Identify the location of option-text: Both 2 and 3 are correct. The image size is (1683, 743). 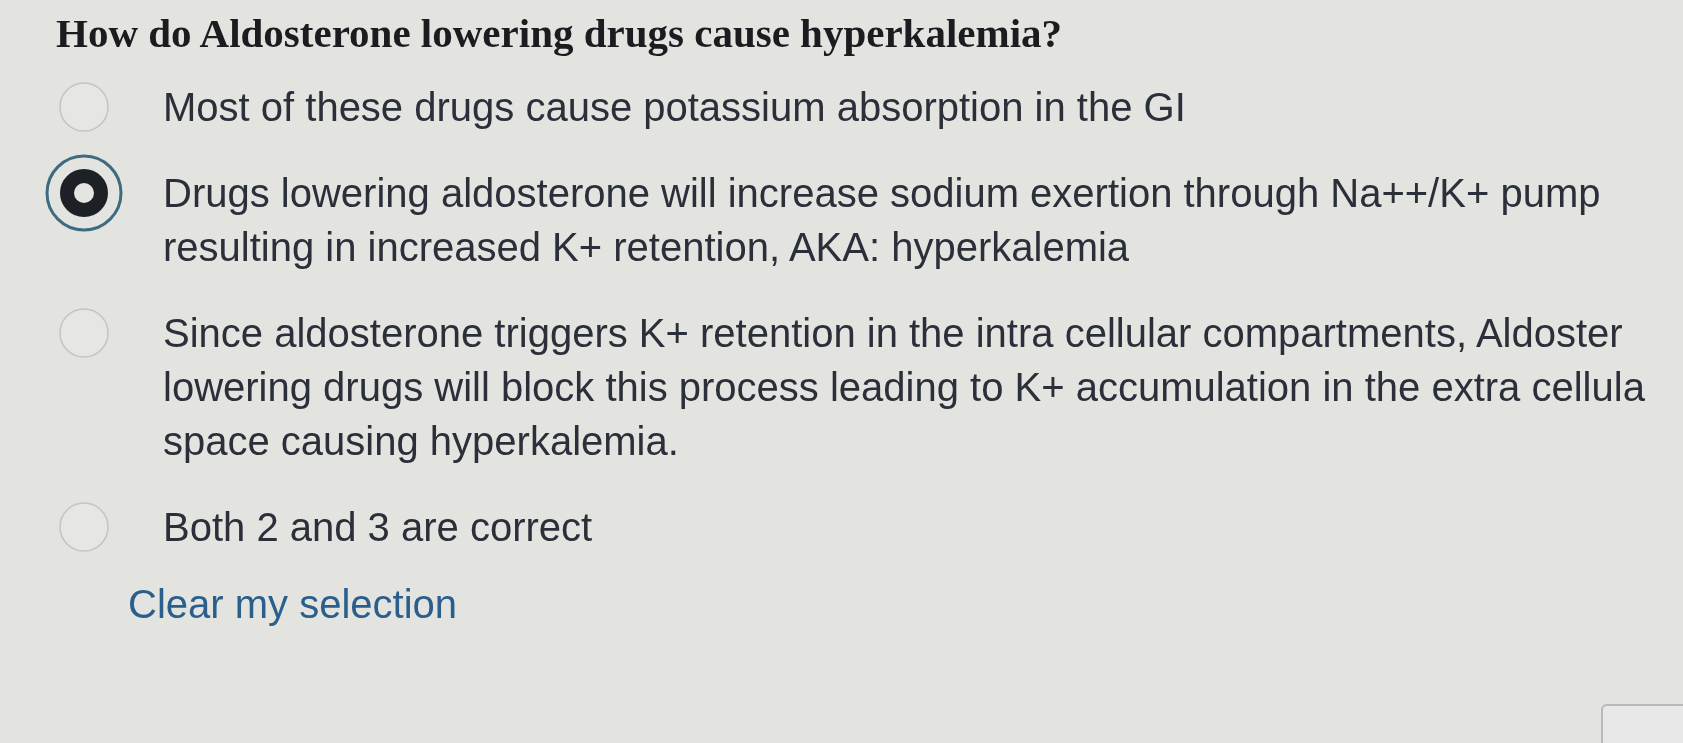
(378, 527).